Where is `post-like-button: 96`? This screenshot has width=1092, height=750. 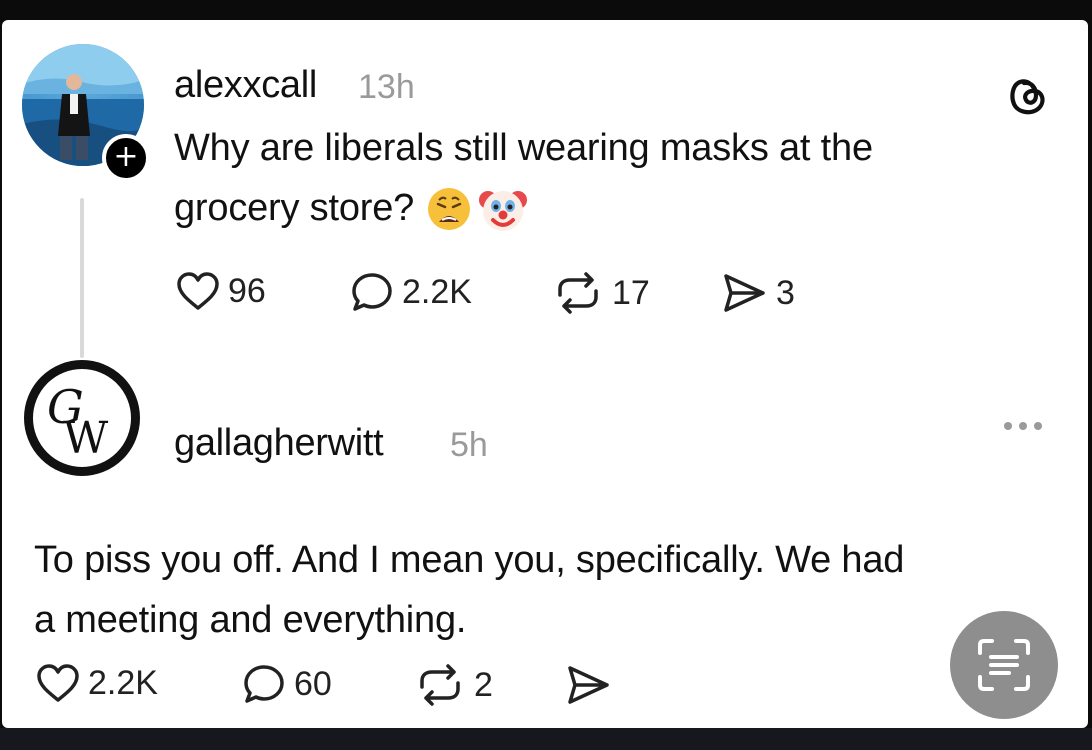 post-like-button: 96 is located at coordinates (221, 291).